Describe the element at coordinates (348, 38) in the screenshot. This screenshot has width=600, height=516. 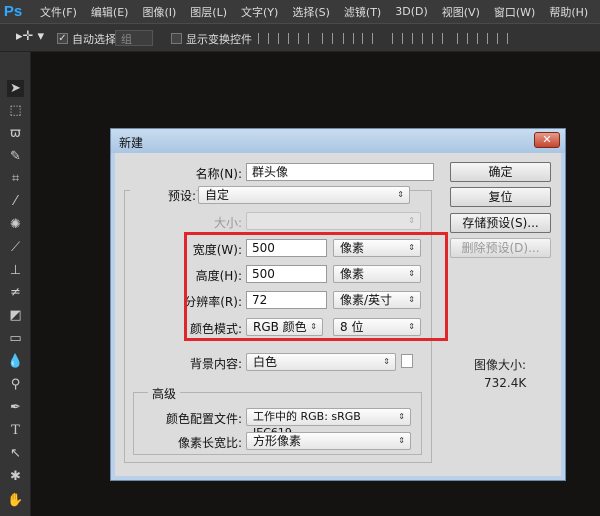
I see `align-hcenter-icon` at that location.